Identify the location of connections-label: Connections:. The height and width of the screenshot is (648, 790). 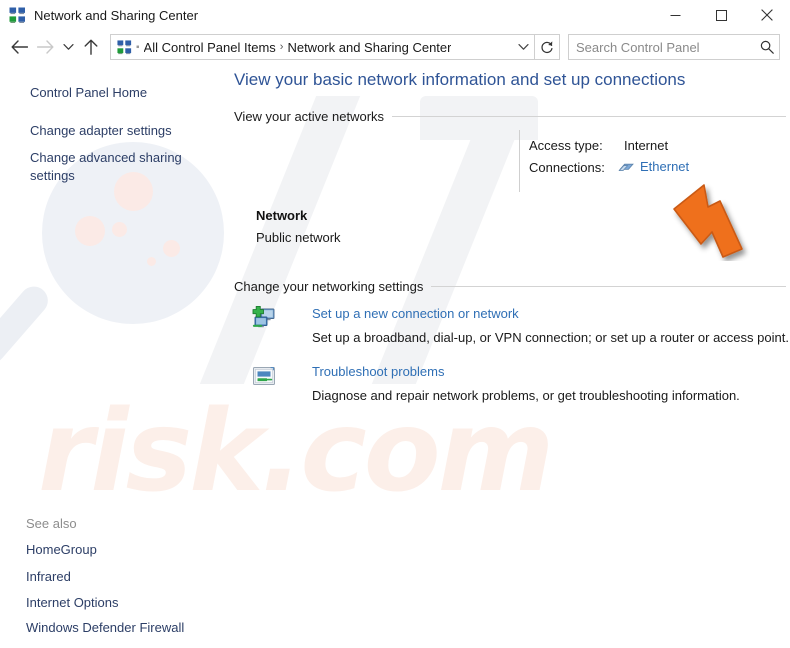
(567, 167).